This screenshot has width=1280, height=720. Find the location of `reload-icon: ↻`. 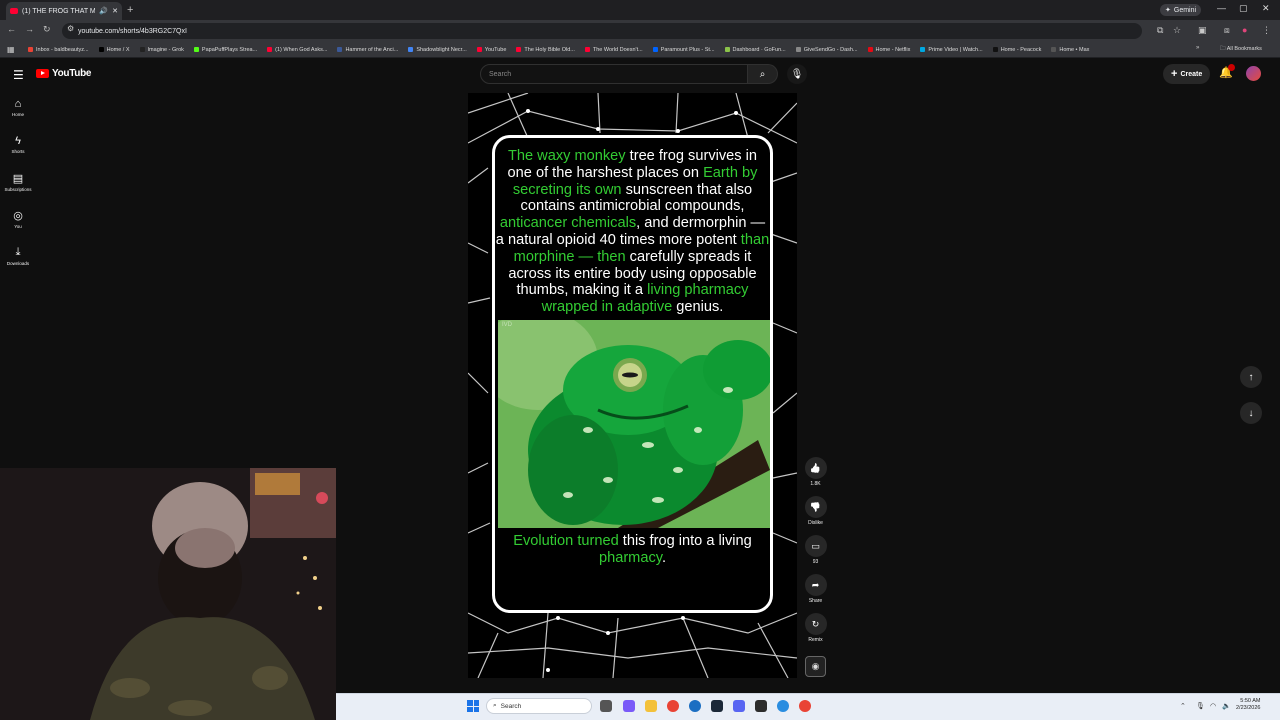

reload-icon: ↻ is located at coordinates (47, 29).